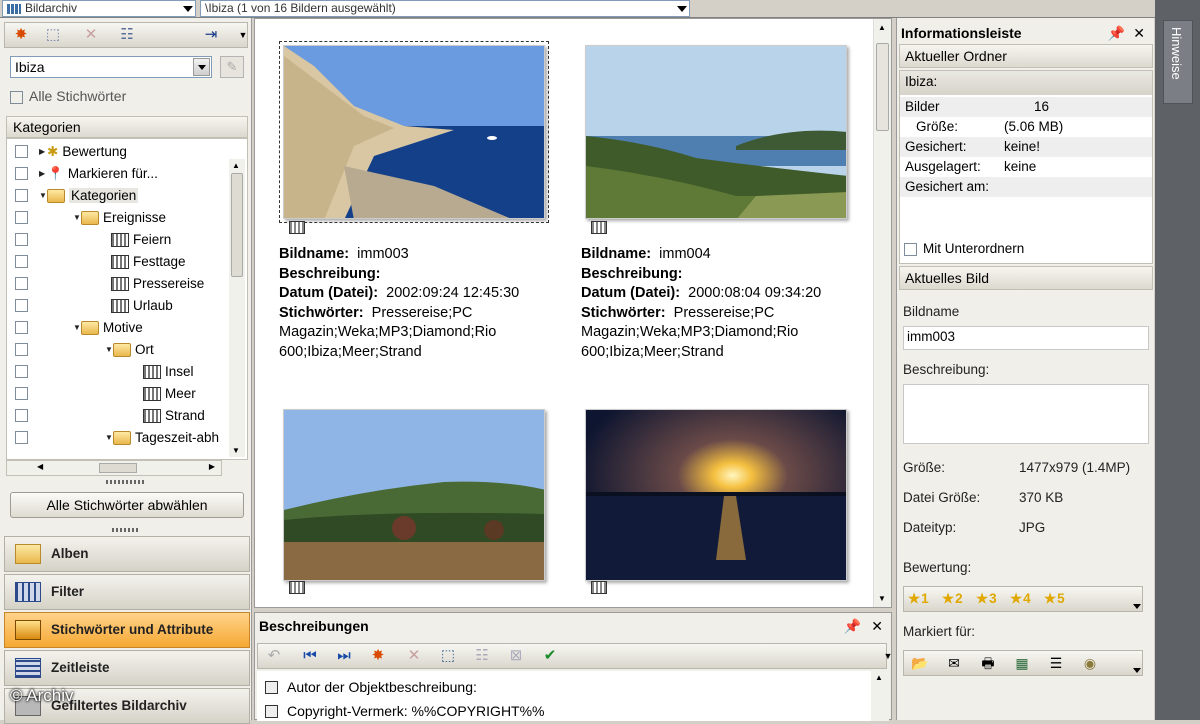 Image resolution: width=1200 pixels, height=724 pixels. What do you see at coordinates (212, 466) in the screenshot?
I see `scroll-right-icon: ▶` at bounding box center [212, 466].